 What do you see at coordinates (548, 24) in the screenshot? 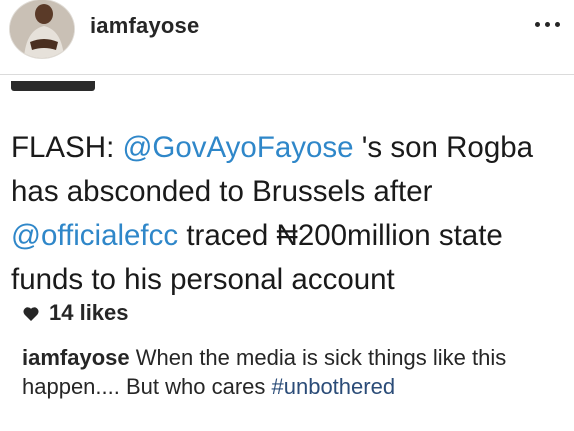
I see `more-options-icon` at bounding box center [548, 24].